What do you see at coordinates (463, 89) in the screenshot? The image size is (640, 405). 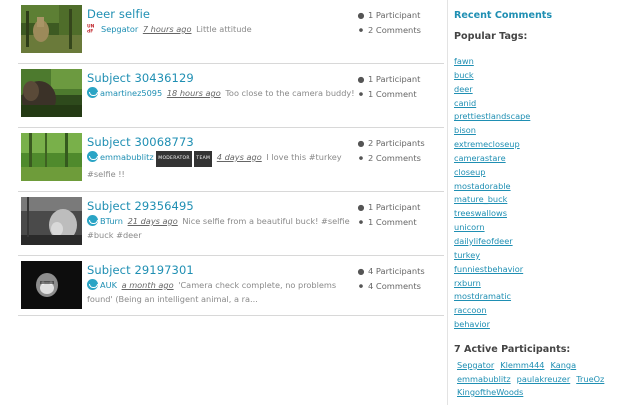 I see `tag-link: deer` at bounding box center [463, 89].